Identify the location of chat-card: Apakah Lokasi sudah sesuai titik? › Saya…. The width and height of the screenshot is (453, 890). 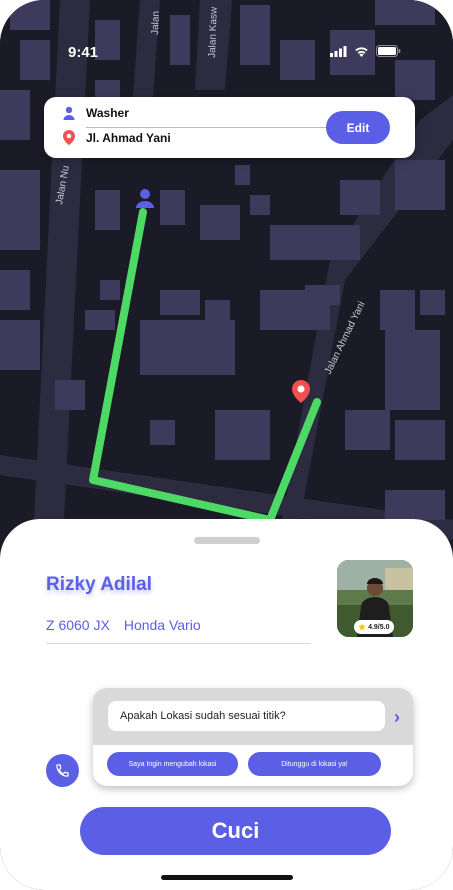
(253, 737).